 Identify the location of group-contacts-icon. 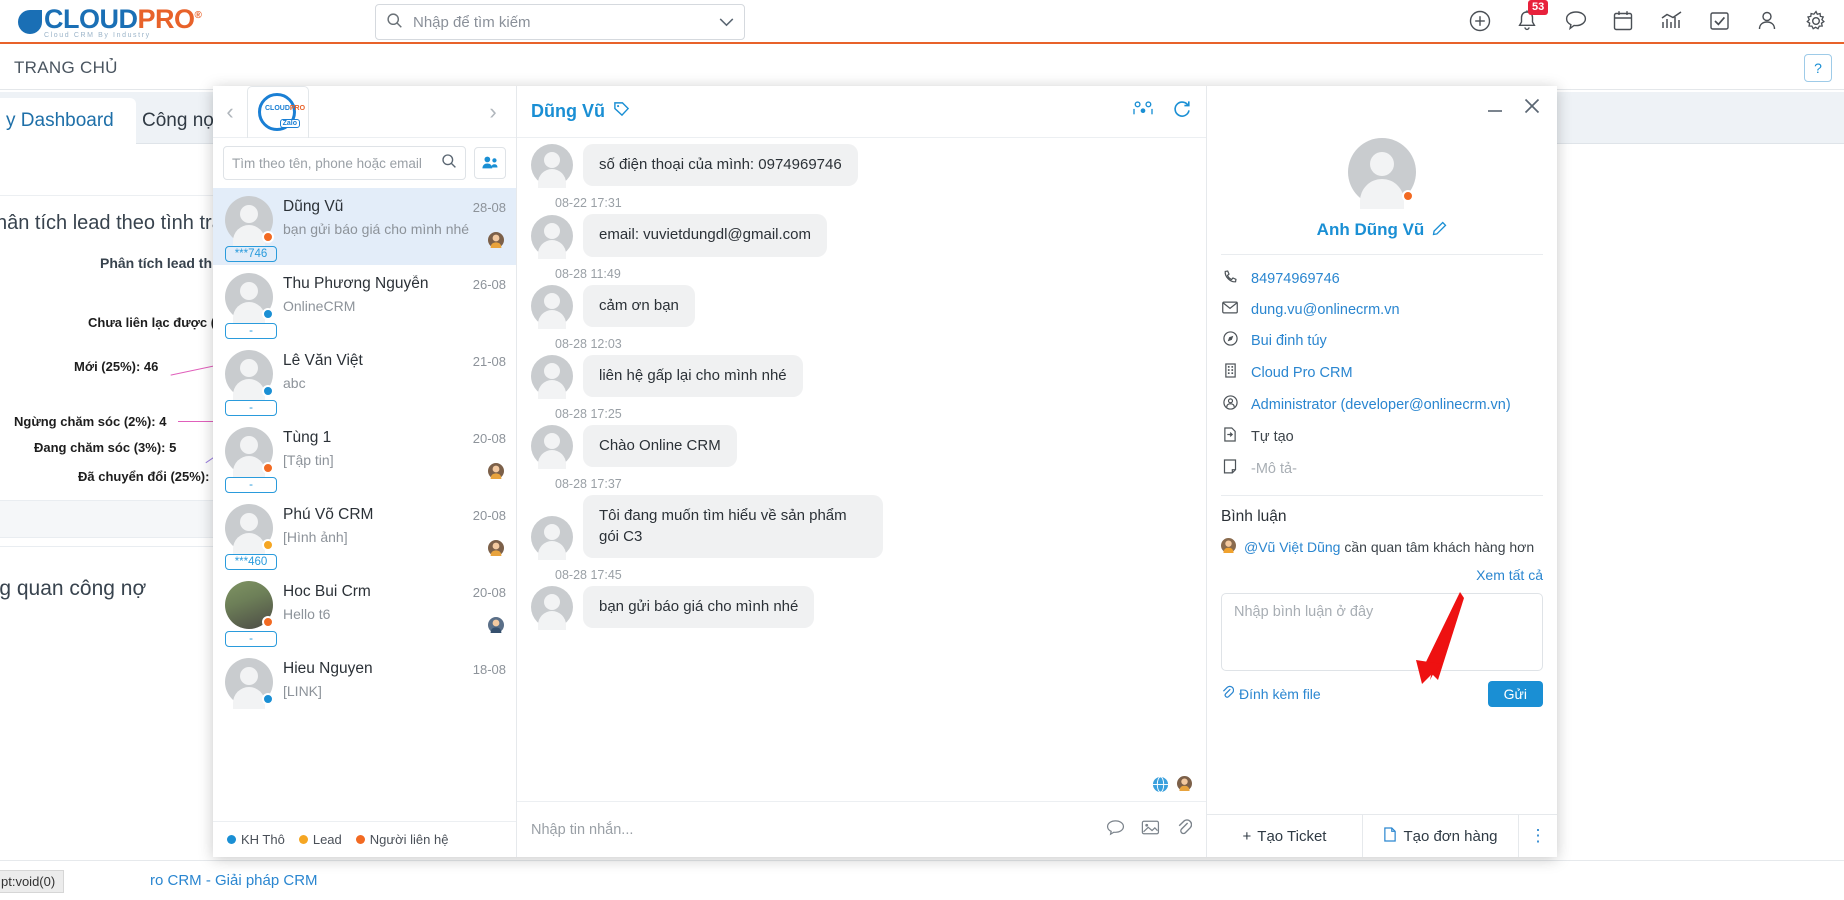
(490, 163).